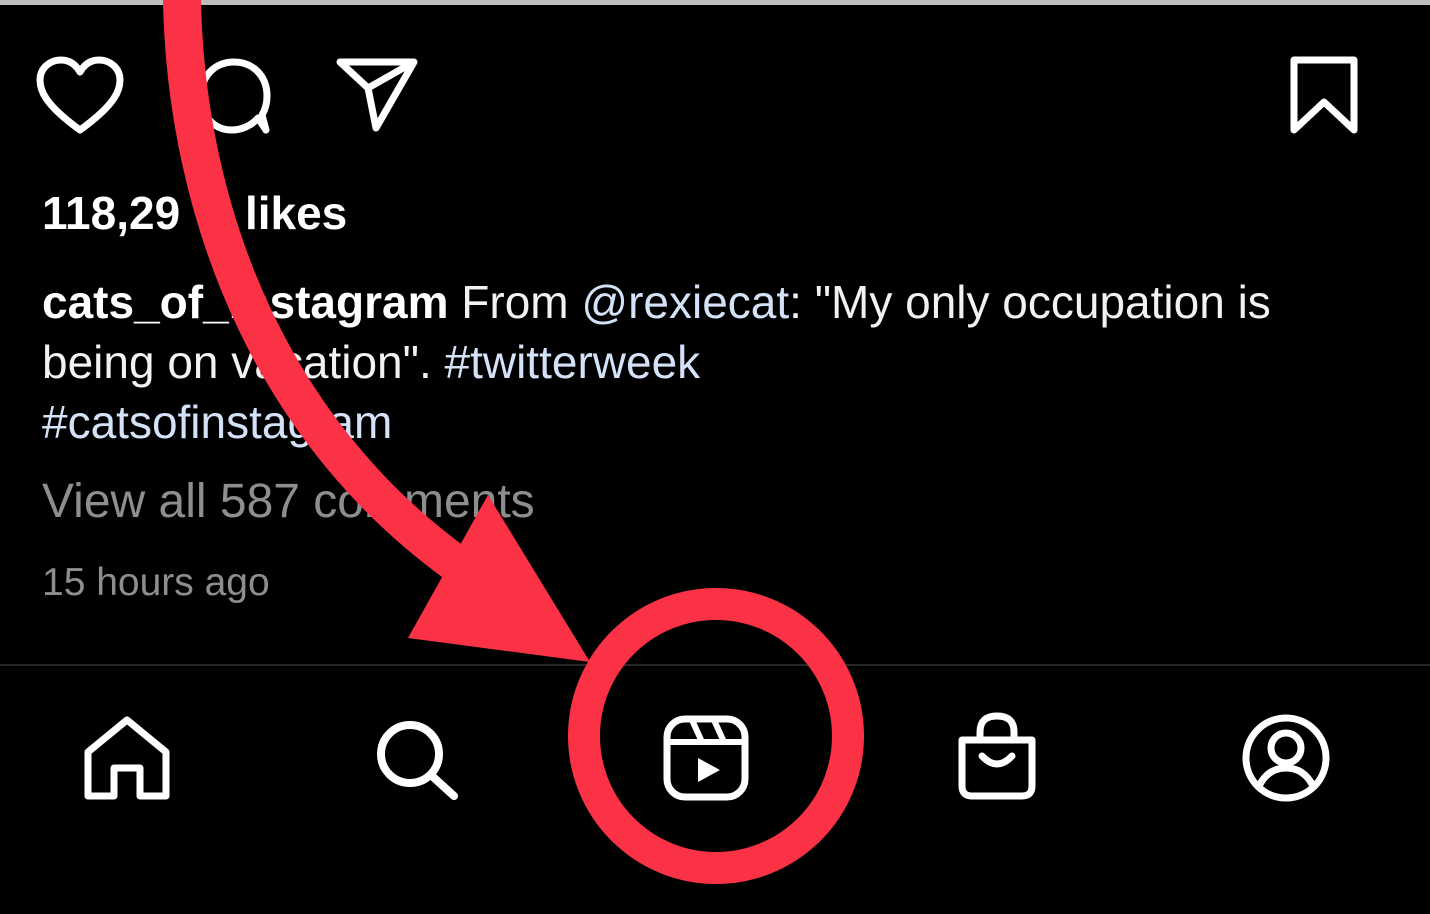 The width and height of the screenshot is (1430, 914). I want to click on like-button, so click(80, 95).